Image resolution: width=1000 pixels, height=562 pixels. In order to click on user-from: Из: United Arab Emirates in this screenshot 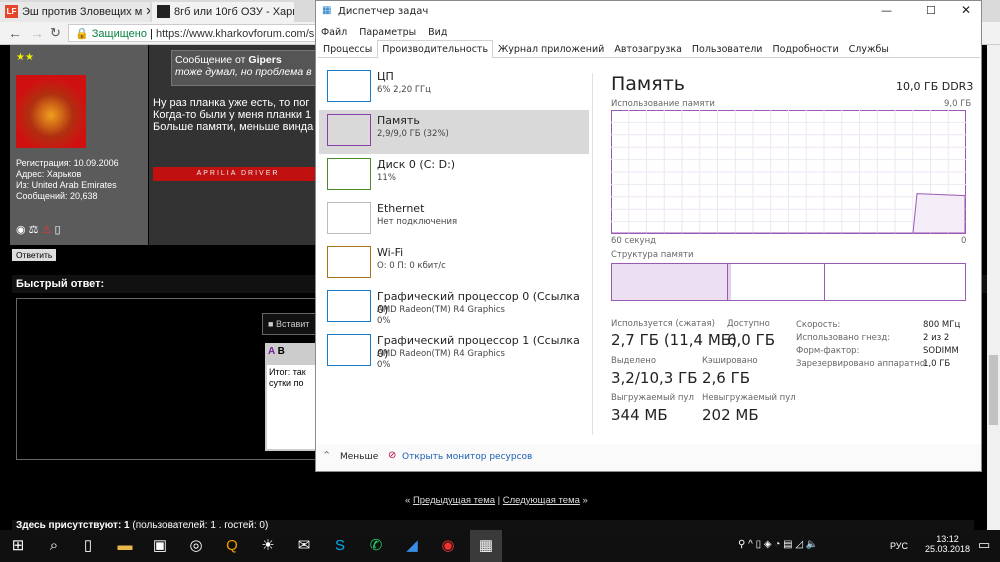, I will do `click(66, 185)`.